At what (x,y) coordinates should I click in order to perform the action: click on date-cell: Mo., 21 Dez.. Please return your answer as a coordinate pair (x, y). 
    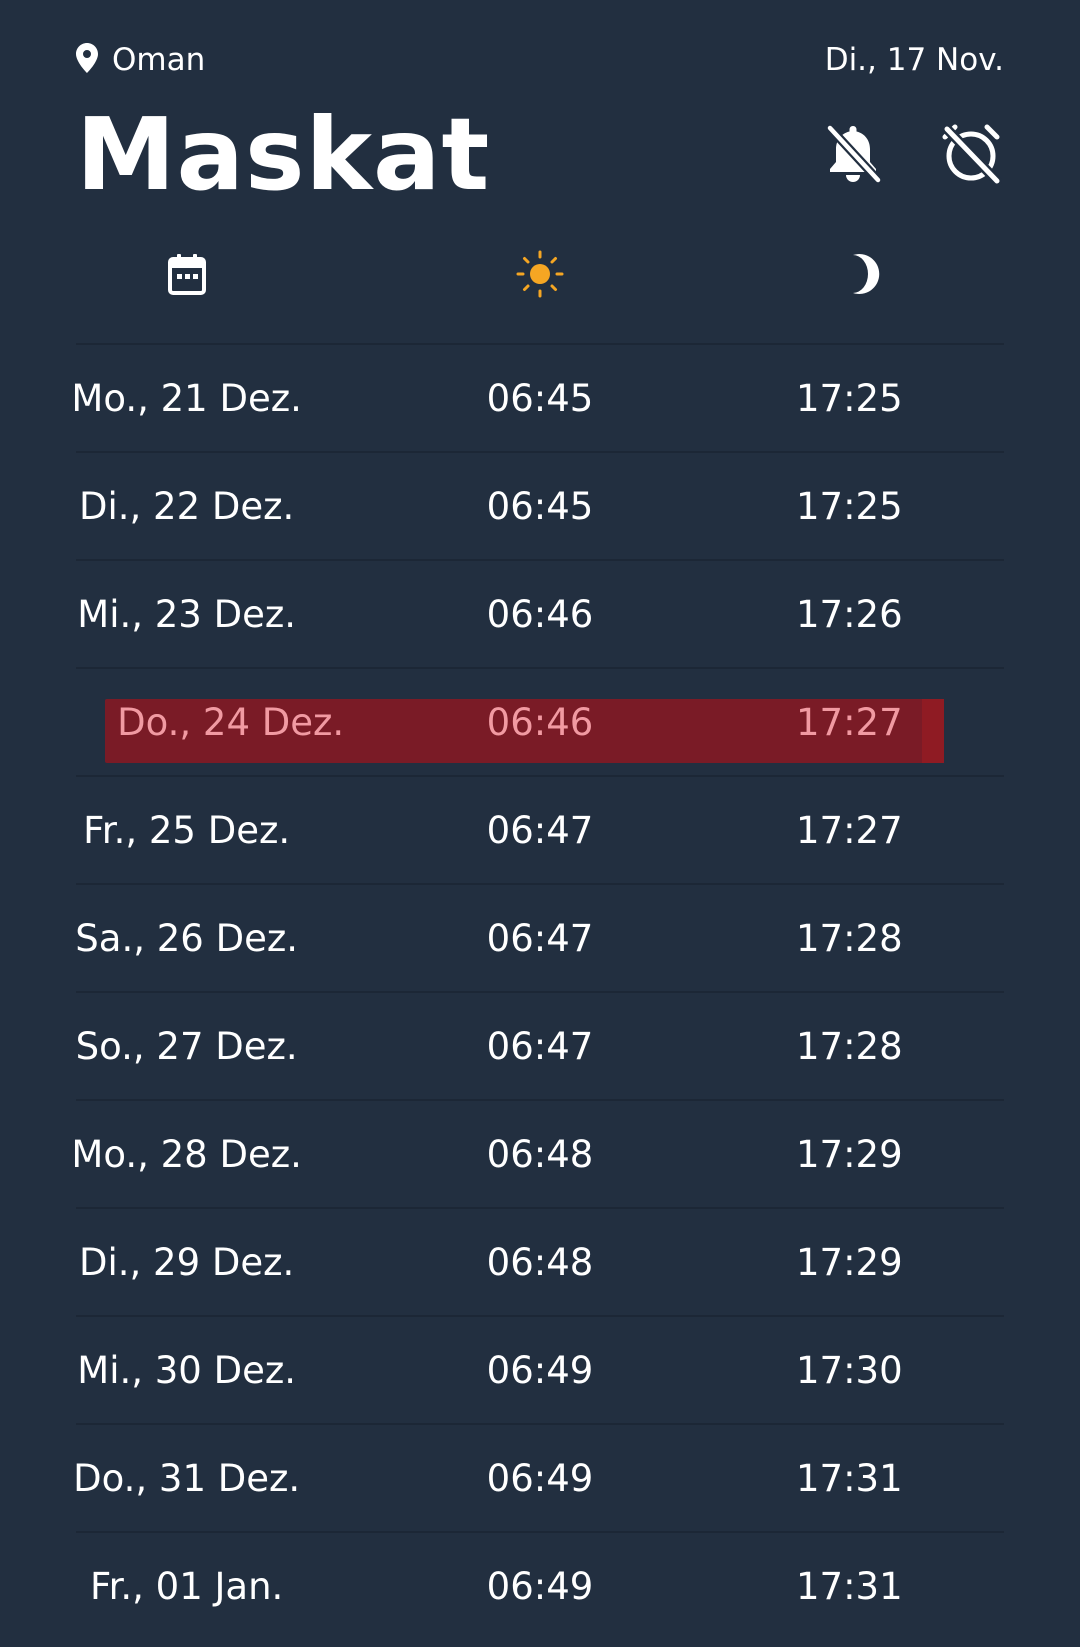
    Looking at the image, I should click on (186, 398).